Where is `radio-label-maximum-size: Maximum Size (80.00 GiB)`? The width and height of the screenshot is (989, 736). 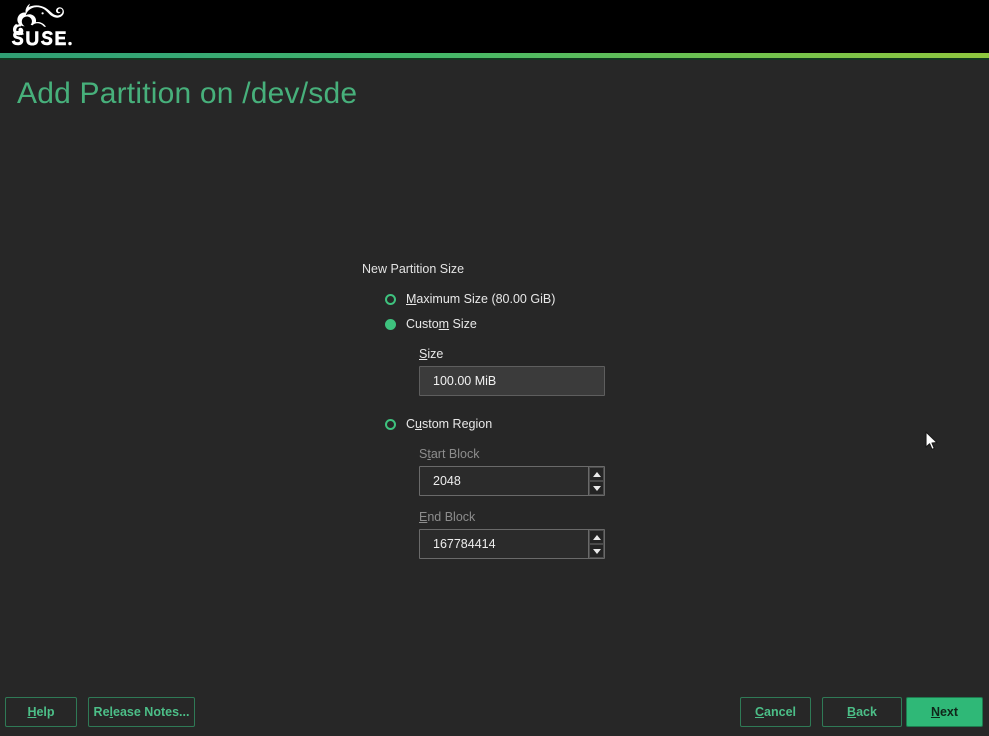 radio-label-maximum-size: Maximum Size (80.00 GiB) is located at coordinates (480, 299).